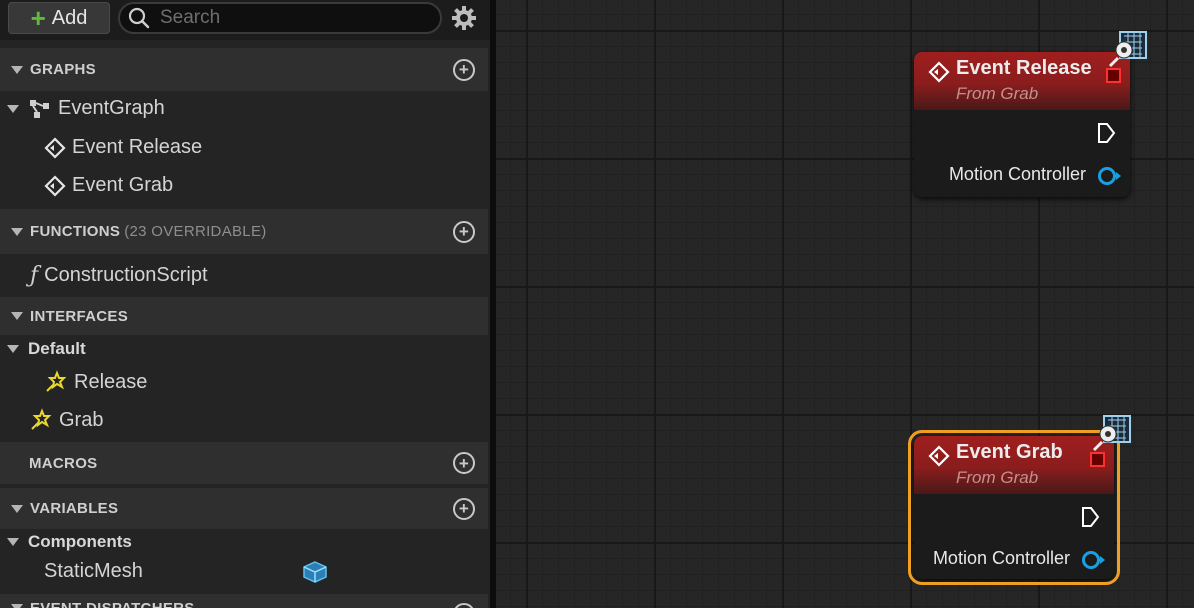 The height and width of the screenshot is (608, 1194). I want to click on node-header: Event Grab From Grab, so click(1014, 465).